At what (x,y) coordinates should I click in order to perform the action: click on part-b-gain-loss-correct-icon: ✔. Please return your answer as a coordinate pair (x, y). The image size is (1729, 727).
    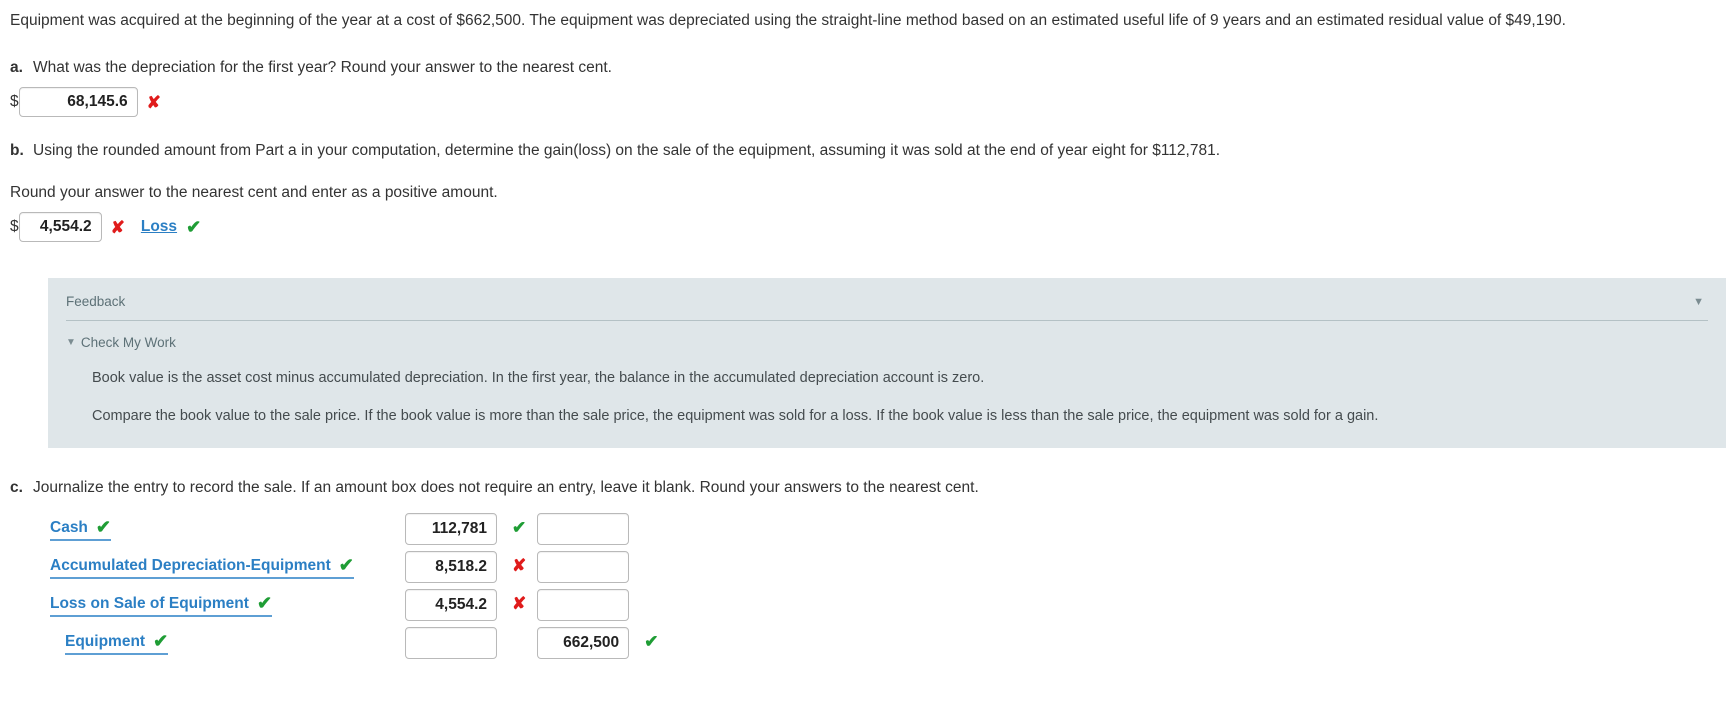
    Looking at the image, I should click on (194, 227).